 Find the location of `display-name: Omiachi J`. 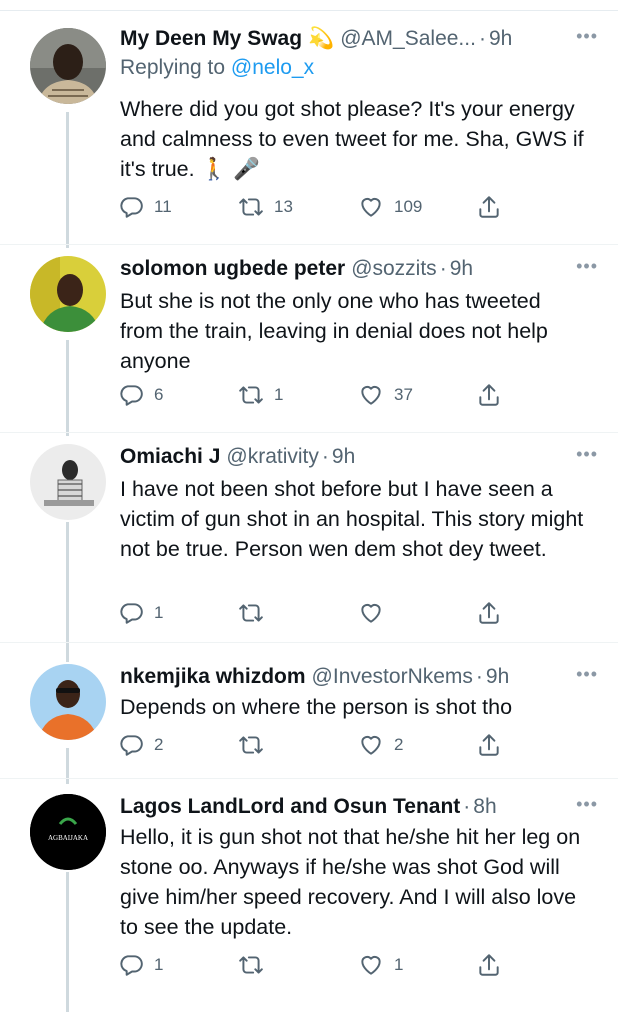

display-name: Omiachi J is located at coordinates (170, 457).